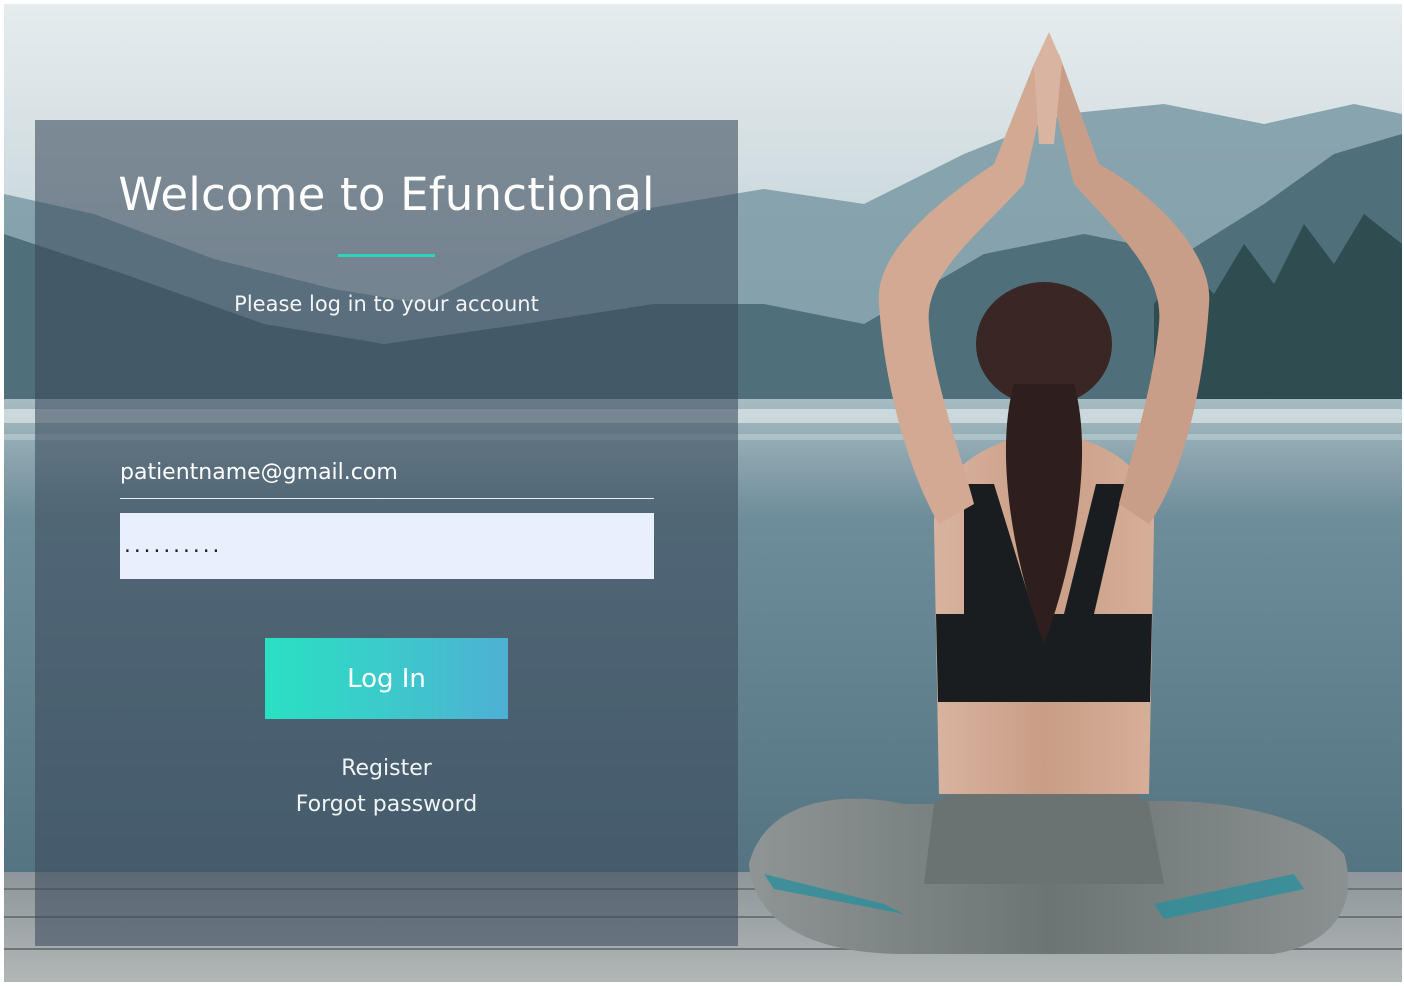  What do you see at coordinates (387, 472) in the screenshot?
I see `email-field` at bounding box center [387, 472].